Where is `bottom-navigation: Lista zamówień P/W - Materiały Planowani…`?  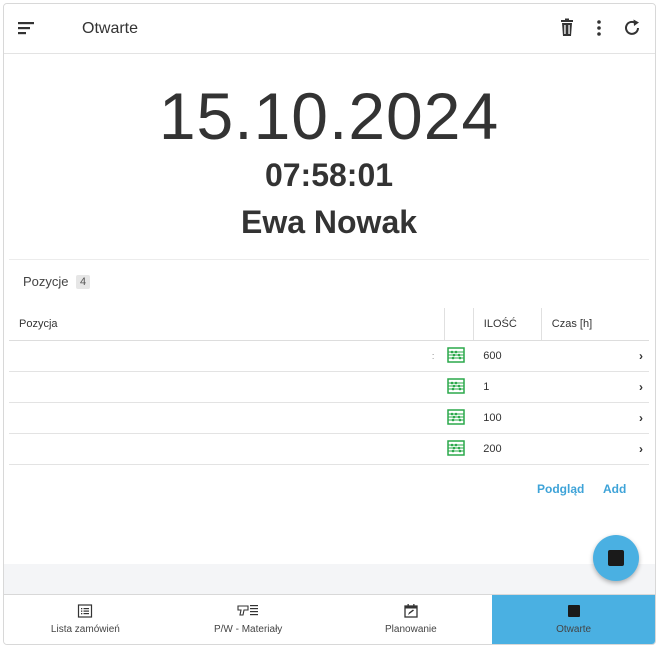 bottom-navigation: Lista zamówień P/W - Materiały Planowani… is located at coordinates (329, 619).